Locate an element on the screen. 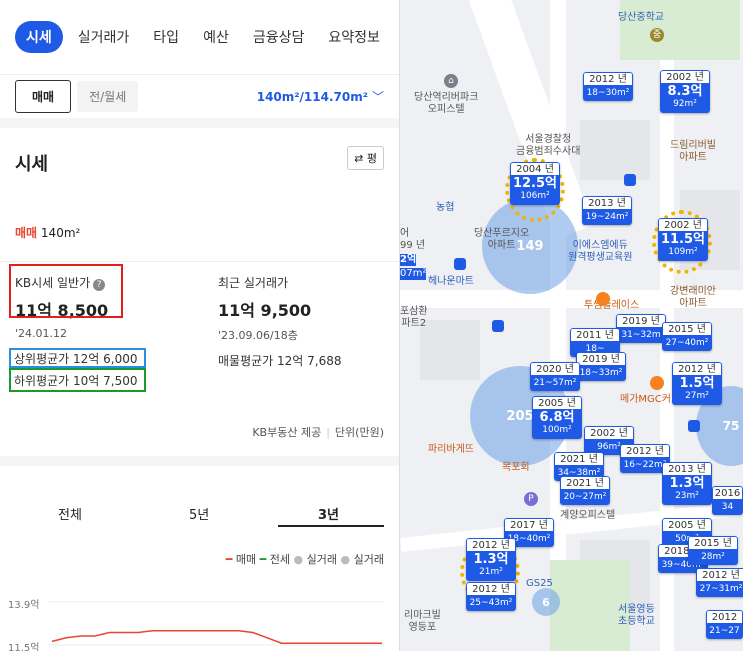  place-label: 서울경찰청 금융범죄수사대 is located at coordinates (548, 146).